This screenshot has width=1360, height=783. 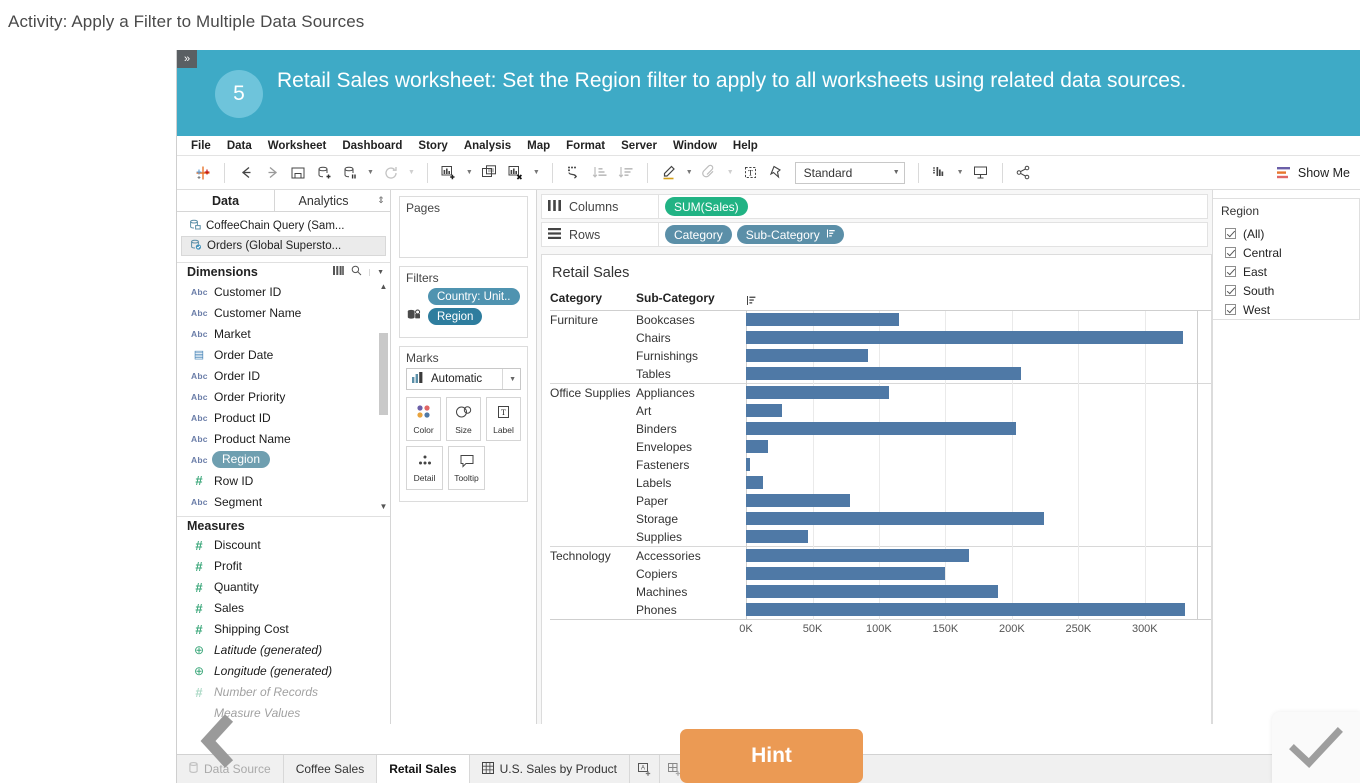 What do you see at coordinates (283, 629) in the screenshot?
I see `measure-shipping-cost: # Shipping Cost` at bounding box center [283, 629].